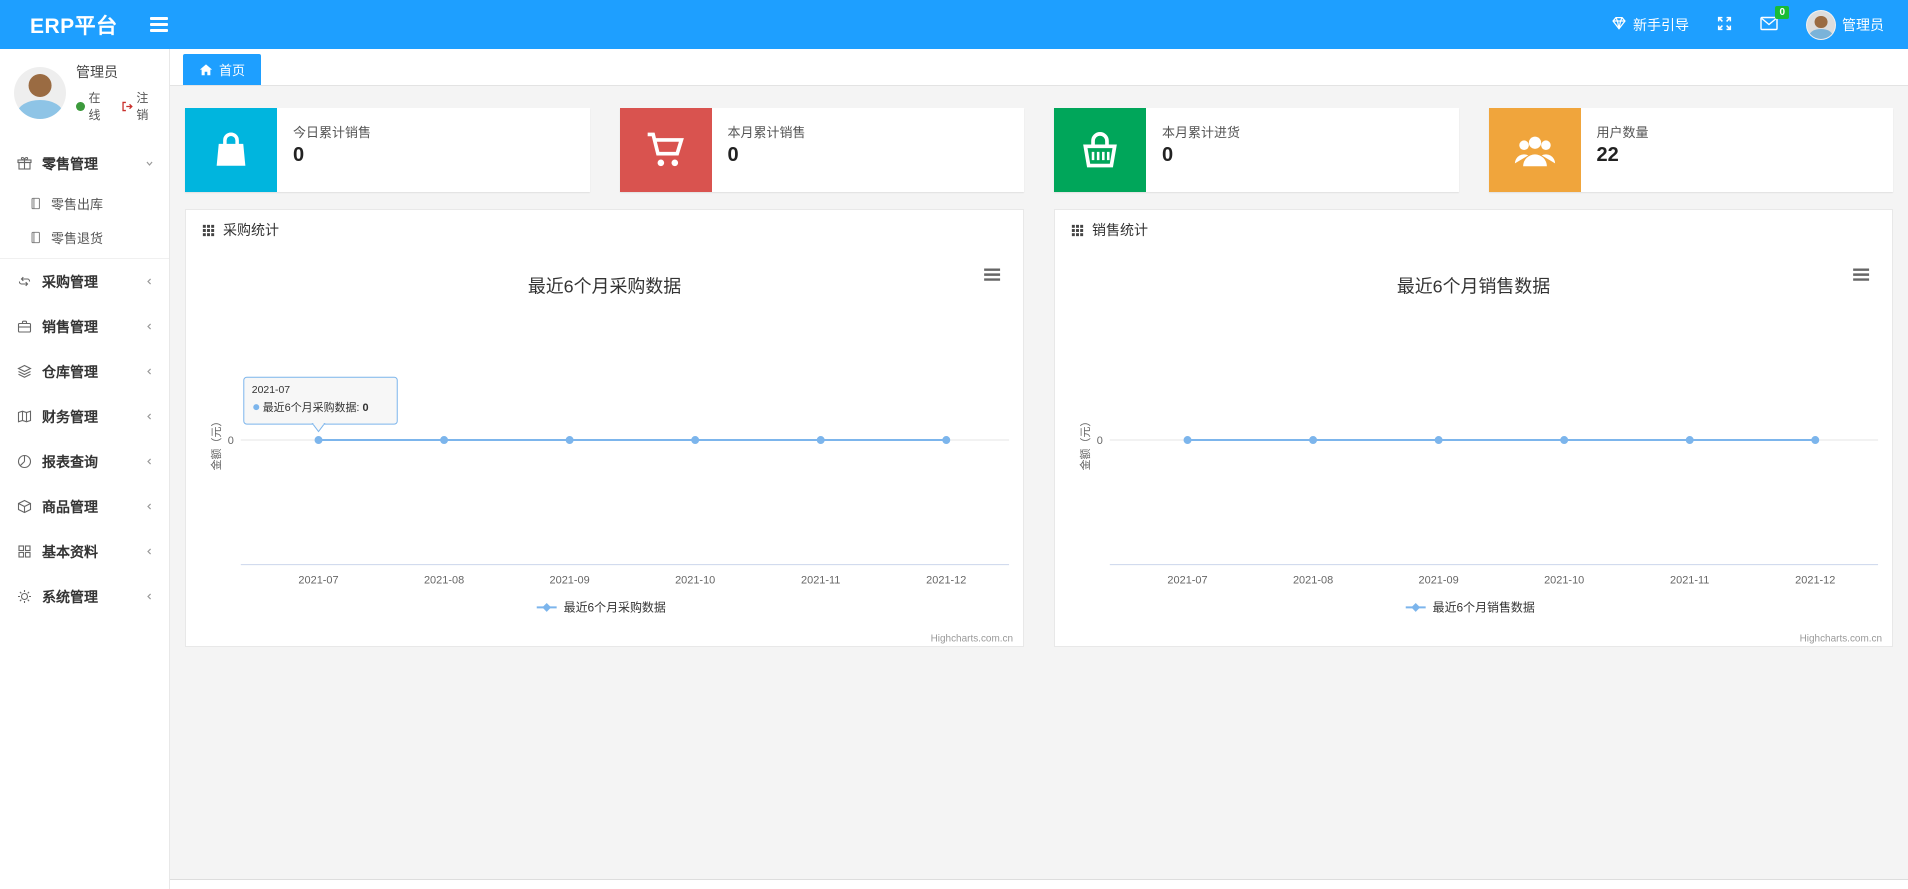 This screenshot has width=1908, height=889. I want to click on chart-tooltip: 2021-07 最近6个月采购数据: 0, so click(320, 404).